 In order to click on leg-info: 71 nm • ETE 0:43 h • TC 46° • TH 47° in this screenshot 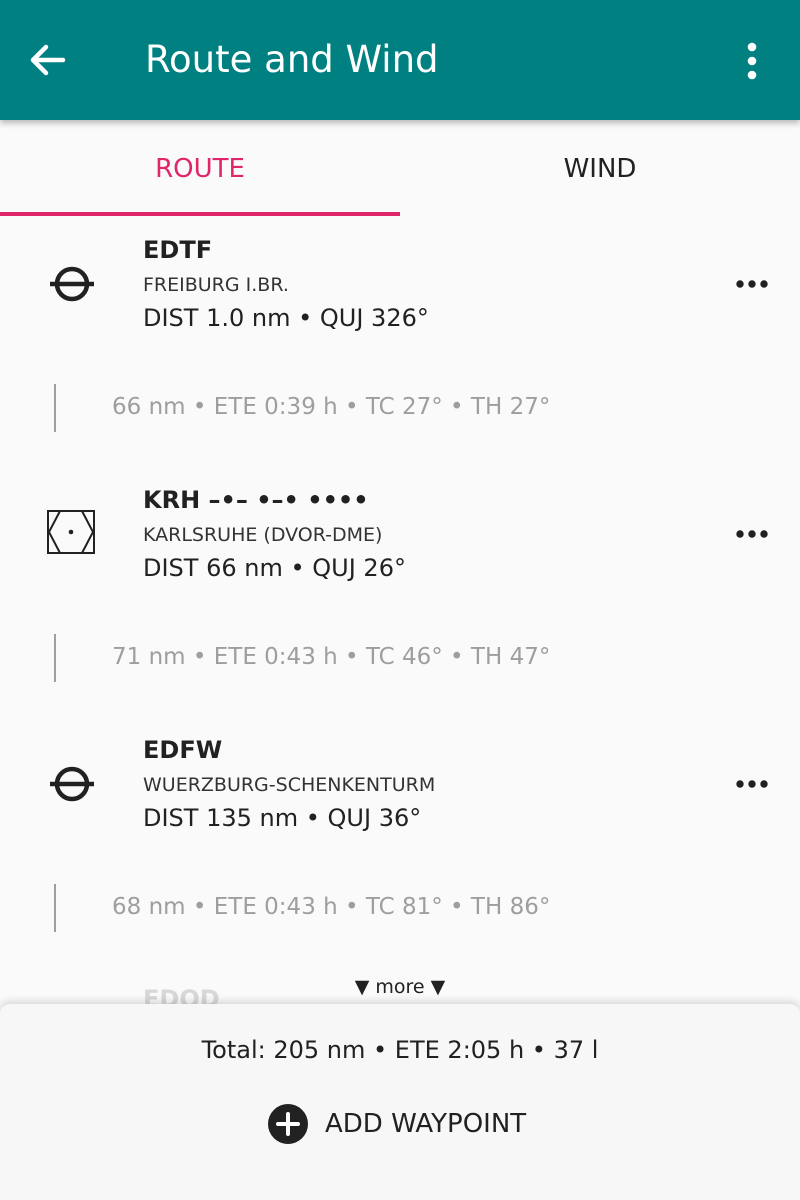, I will do `click(331, 657)`.